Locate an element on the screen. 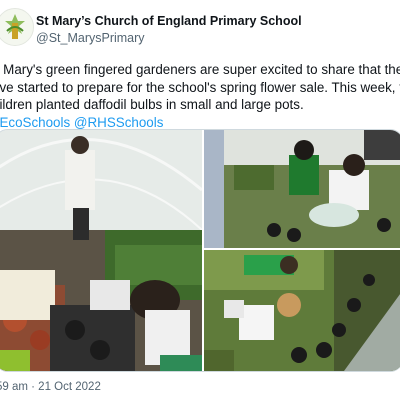 Image resolution: width=400 pixels, height=400 pixels. author-handle: @St_MarysPrimary is located at coordinates (90, 38).